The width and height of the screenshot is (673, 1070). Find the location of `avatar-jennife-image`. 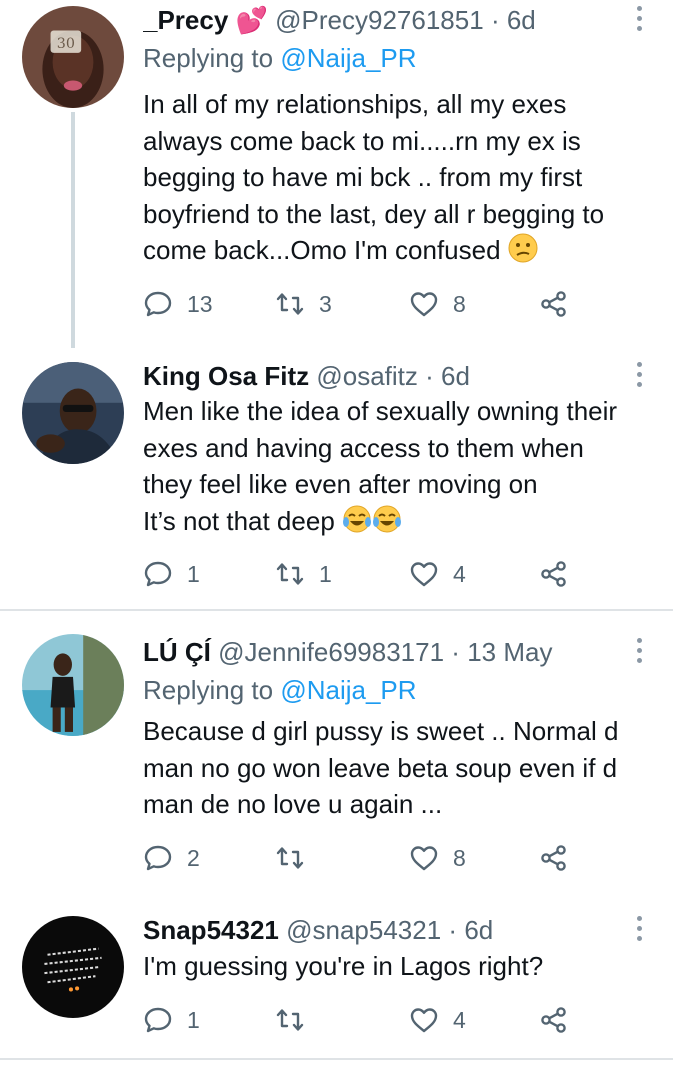

avatar-jennife-image is located at coordinates (73, 685).